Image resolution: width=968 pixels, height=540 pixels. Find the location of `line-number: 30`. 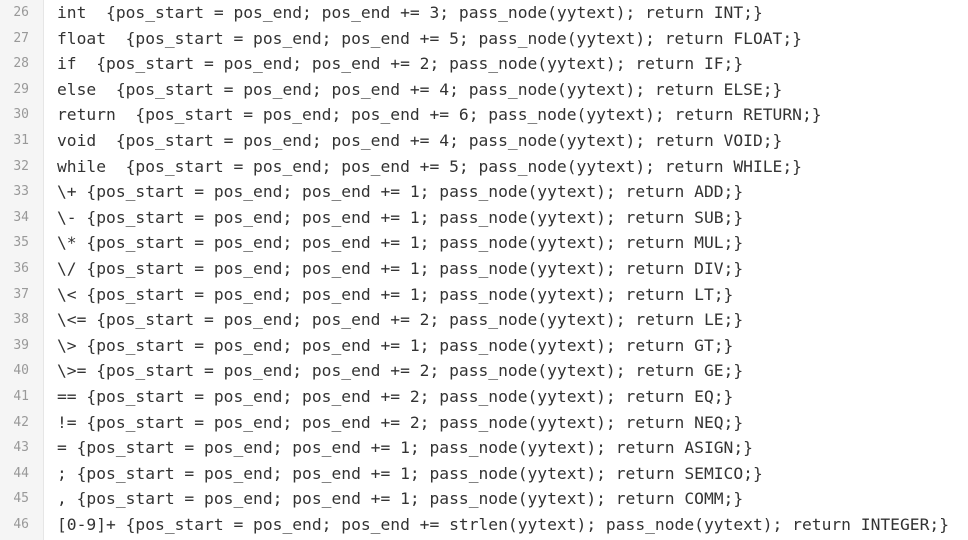

line-number: 30 is located at coordinates (21, 115).